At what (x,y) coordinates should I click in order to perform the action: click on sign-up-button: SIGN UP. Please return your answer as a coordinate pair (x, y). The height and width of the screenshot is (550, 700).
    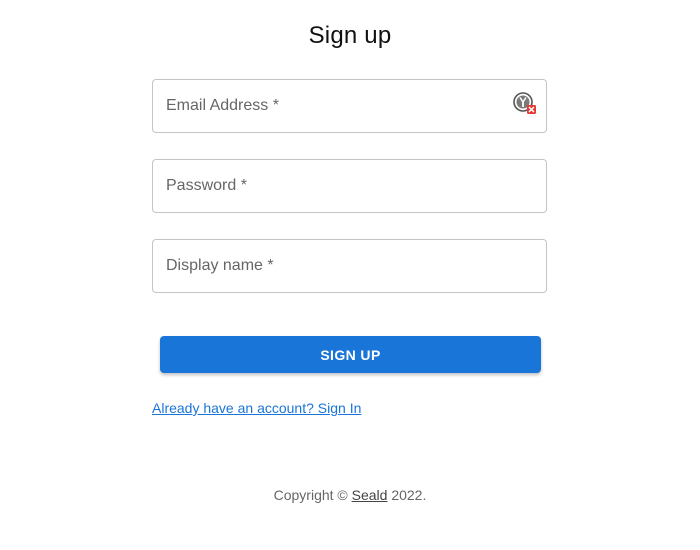
    Looking at the image, I should click on (350, 354).